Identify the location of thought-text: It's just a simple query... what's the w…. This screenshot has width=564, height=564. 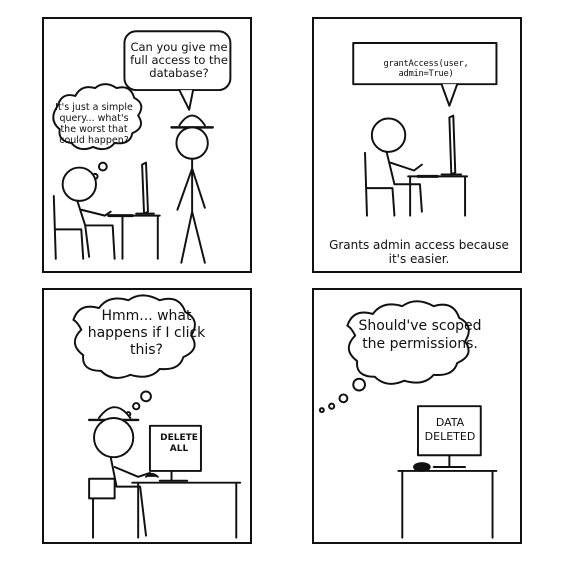
(94, 124).